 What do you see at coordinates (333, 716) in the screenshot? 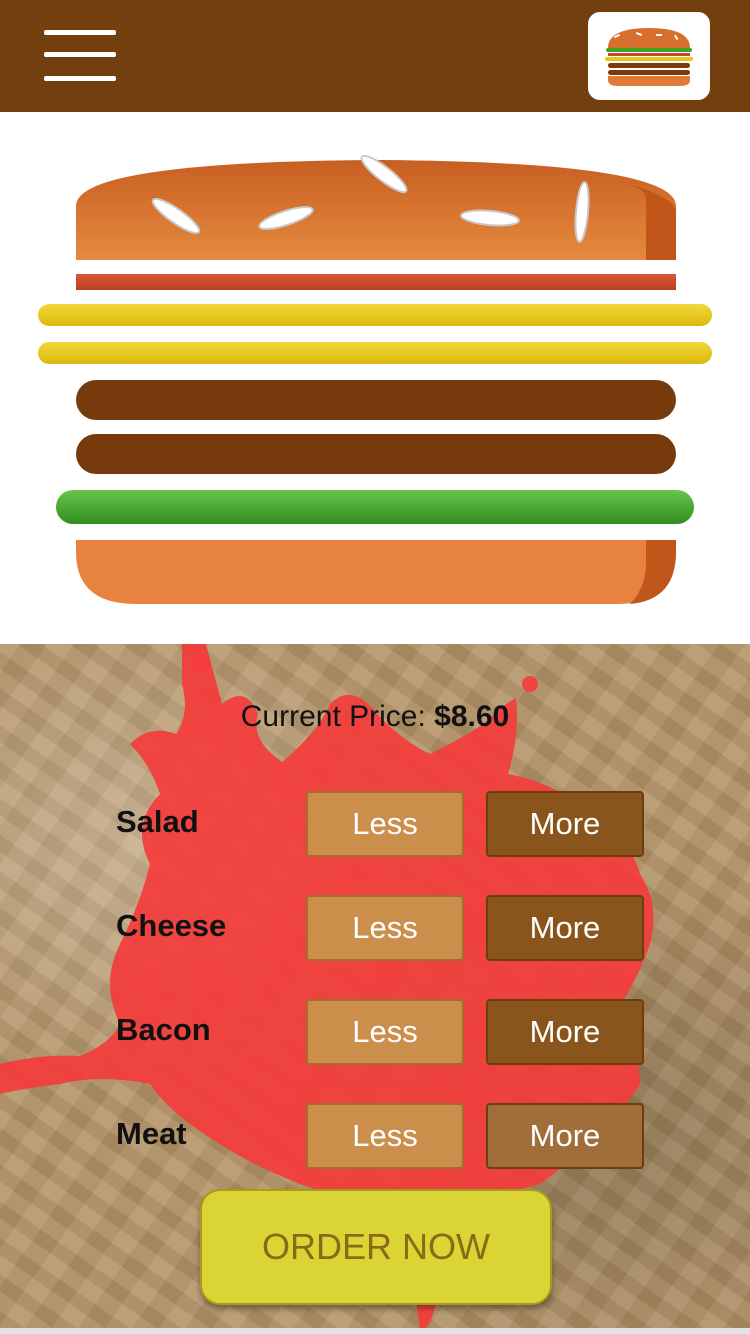
I see `price-label: Current Price:` at bounding box center [333, 716].